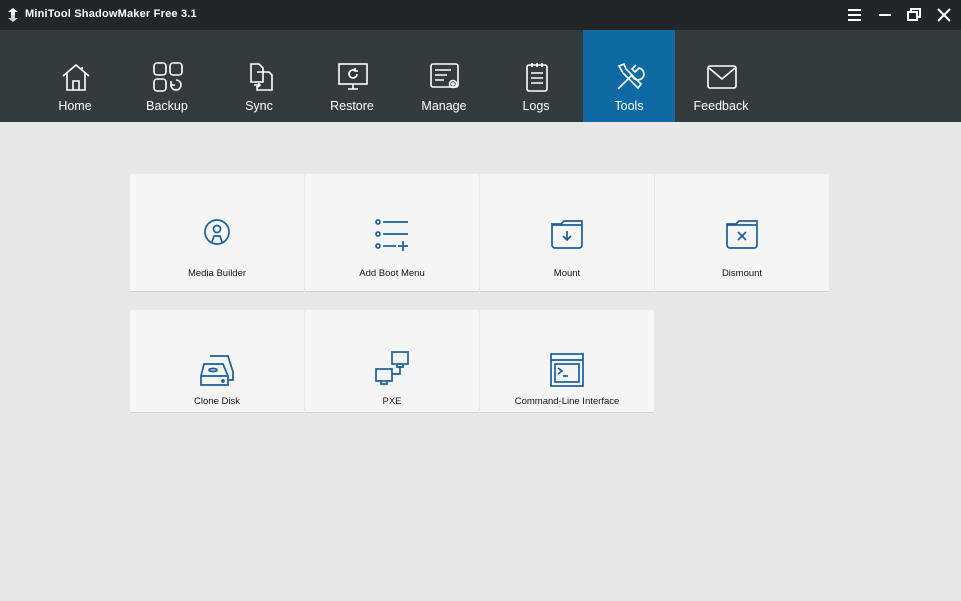  What do you see at coordinates (629, 106) in the screenshot?
I see `nav-label: Tools` at bounding box center [629, 106].